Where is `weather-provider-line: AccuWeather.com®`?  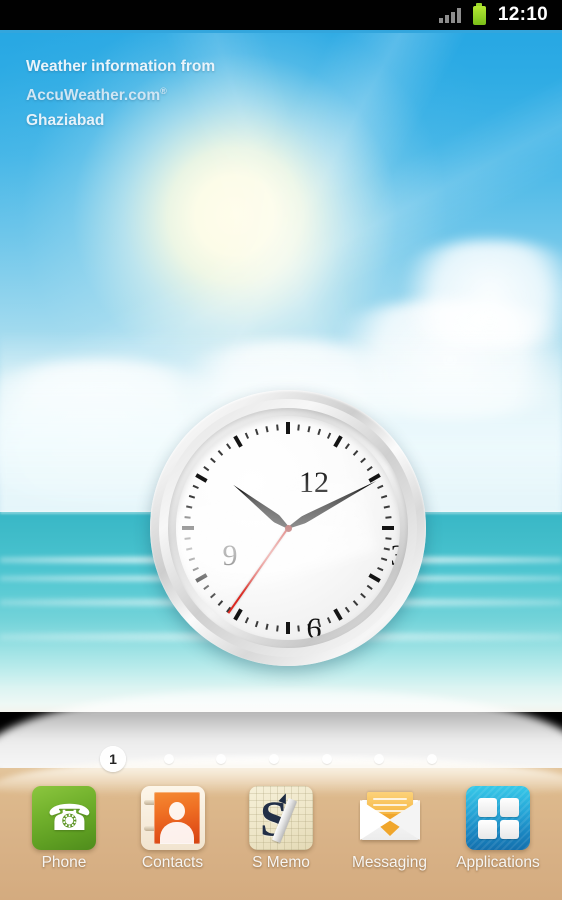 weather-provider-line: AccuWeather.com® is located at coordinates (120, 93).